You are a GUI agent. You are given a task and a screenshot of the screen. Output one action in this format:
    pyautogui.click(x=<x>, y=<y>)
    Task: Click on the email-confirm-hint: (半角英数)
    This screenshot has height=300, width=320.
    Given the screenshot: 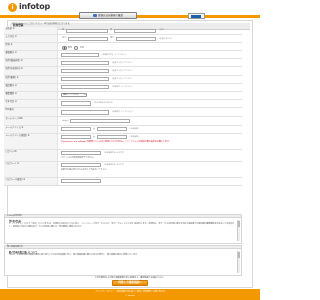 What is the action you would take?
    pyautogui.click(x=134, y=137)
    